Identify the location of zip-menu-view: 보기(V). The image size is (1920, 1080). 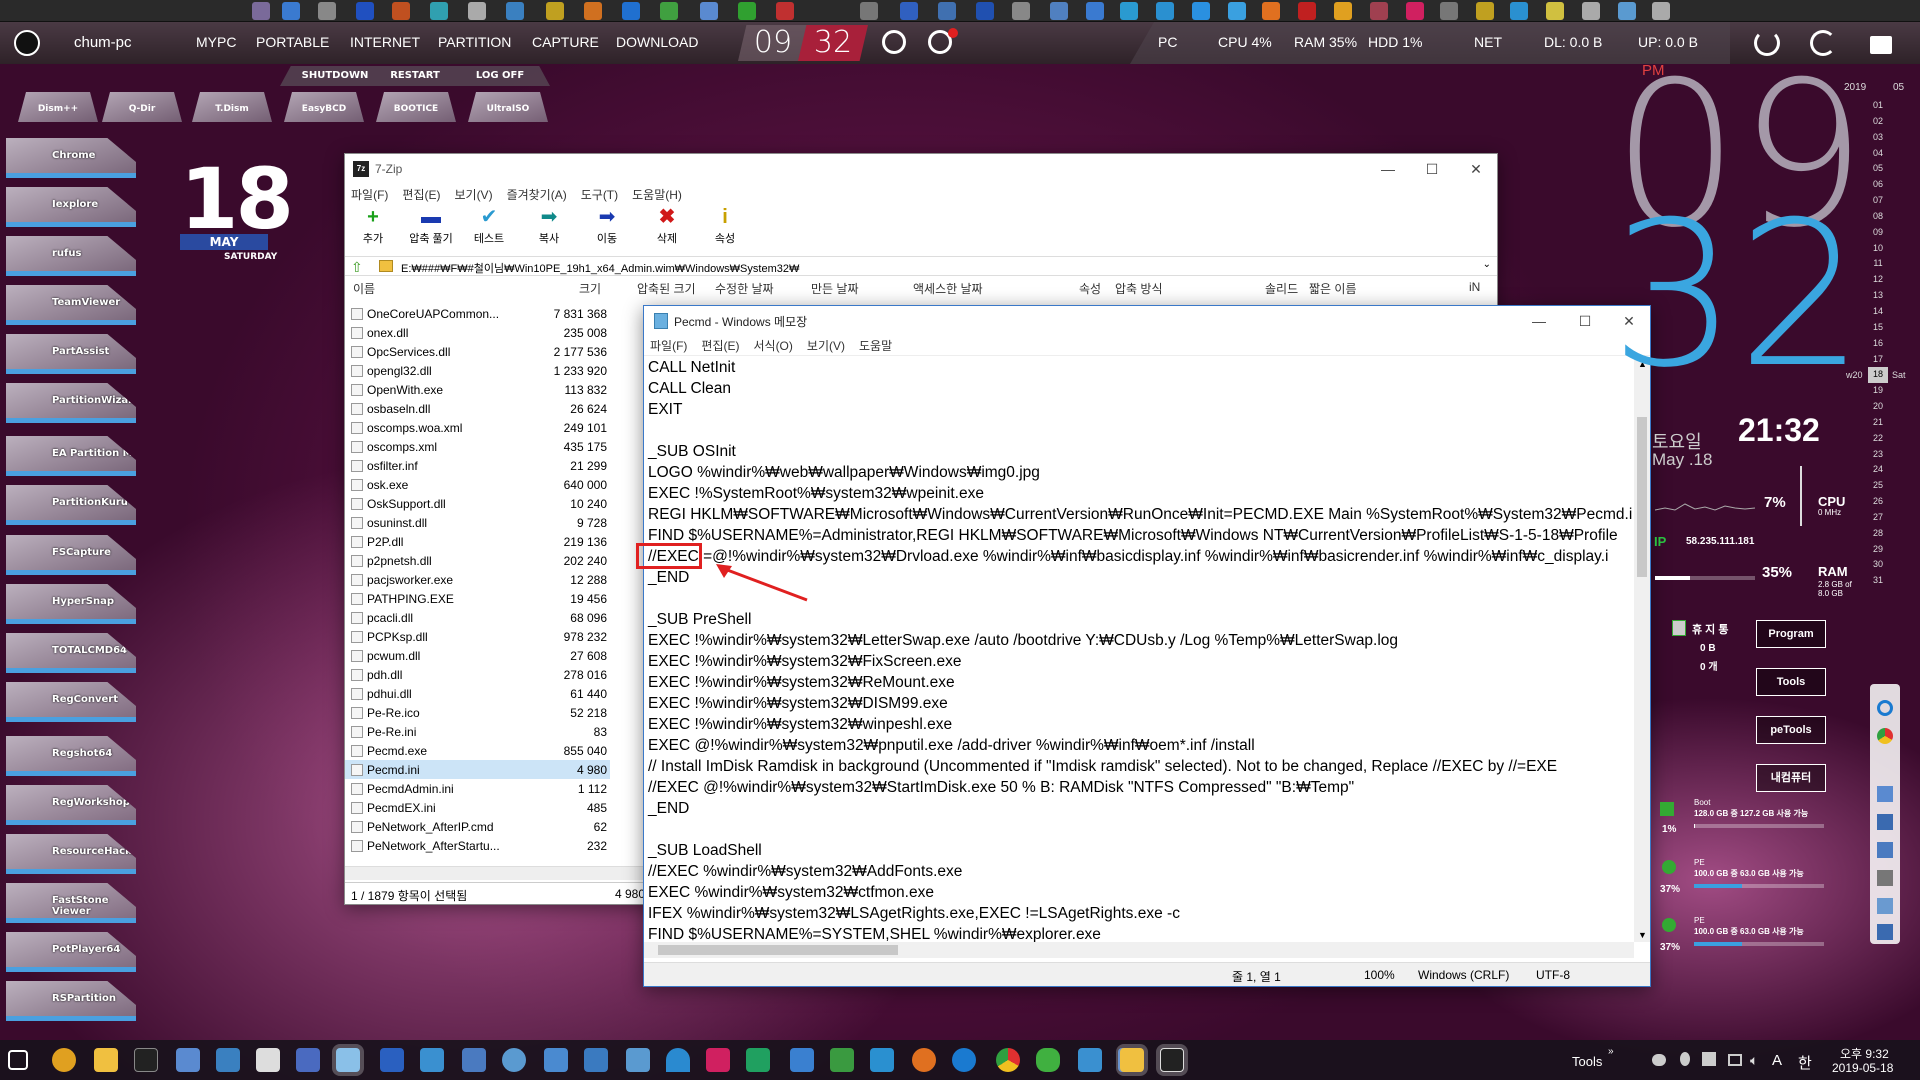
(473, 194).